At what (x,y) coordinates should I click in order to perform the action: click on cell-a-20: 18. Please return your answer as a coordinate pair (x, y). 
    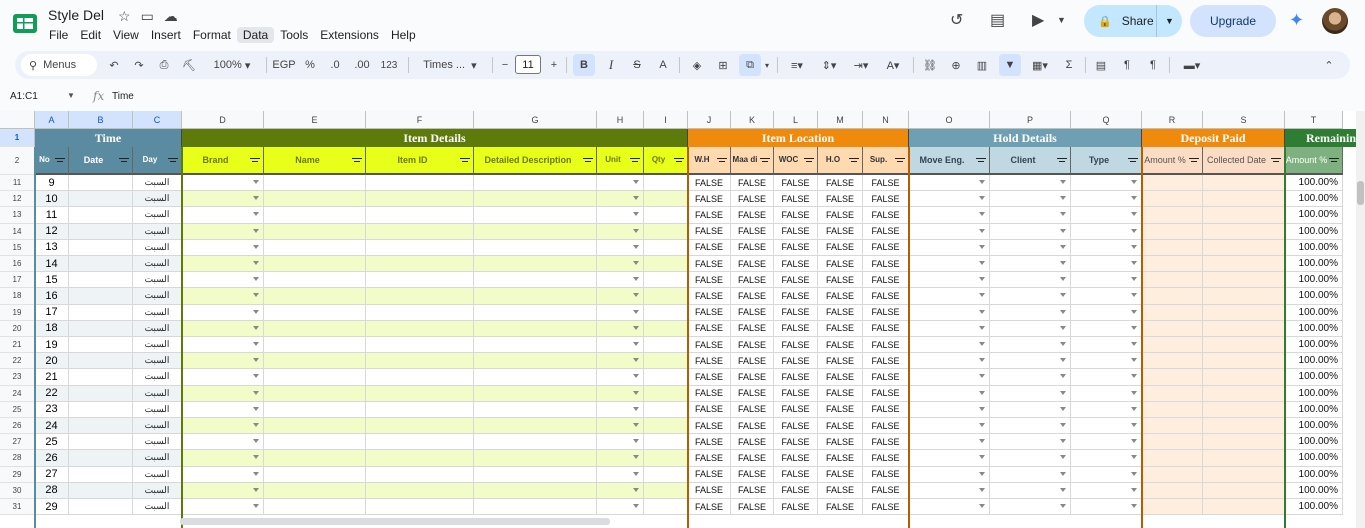
    Looking at the image, I should click on (52, 328).